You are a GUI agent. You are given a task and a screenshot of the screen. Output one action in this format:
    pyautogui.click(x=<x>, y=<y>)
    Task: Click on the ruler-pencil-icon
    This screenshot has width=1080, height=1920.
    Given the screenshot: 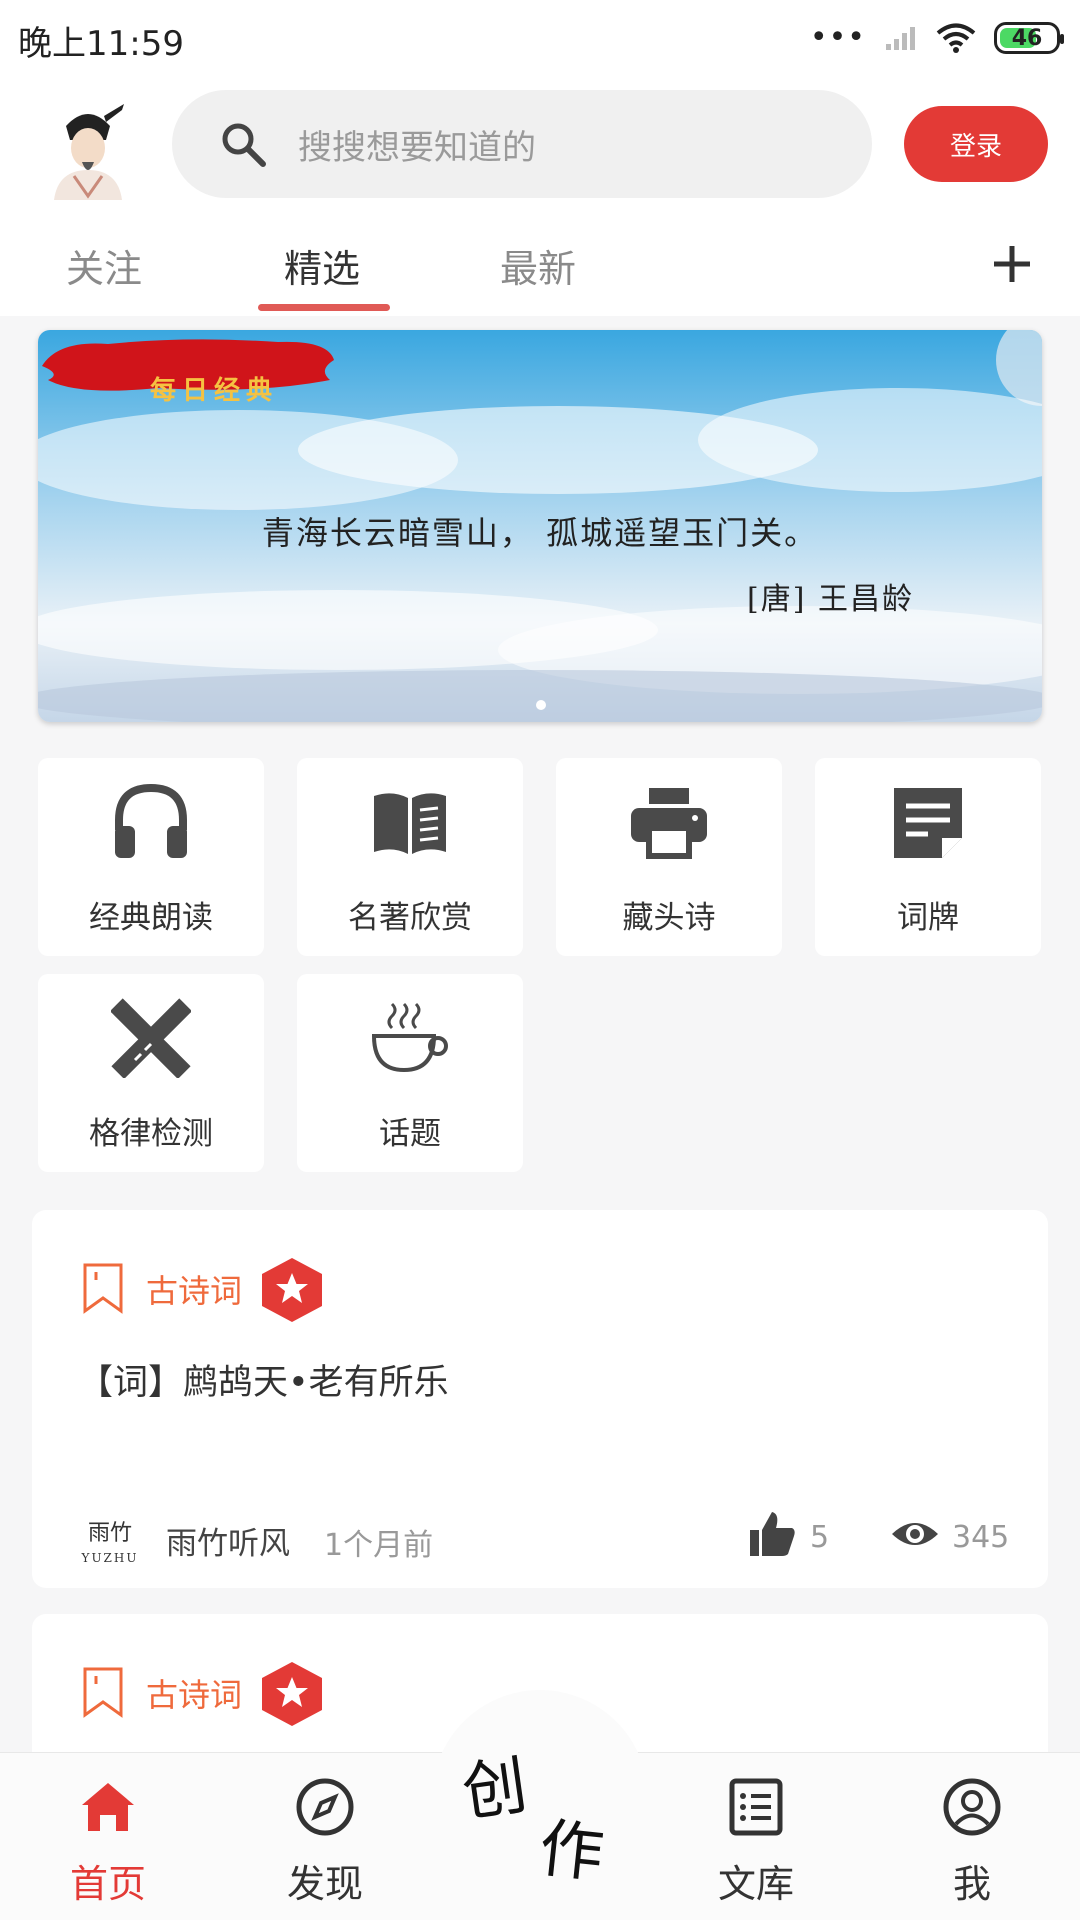 What is the action you would take?
    pyautogui.click(x=151, y=1038)
    